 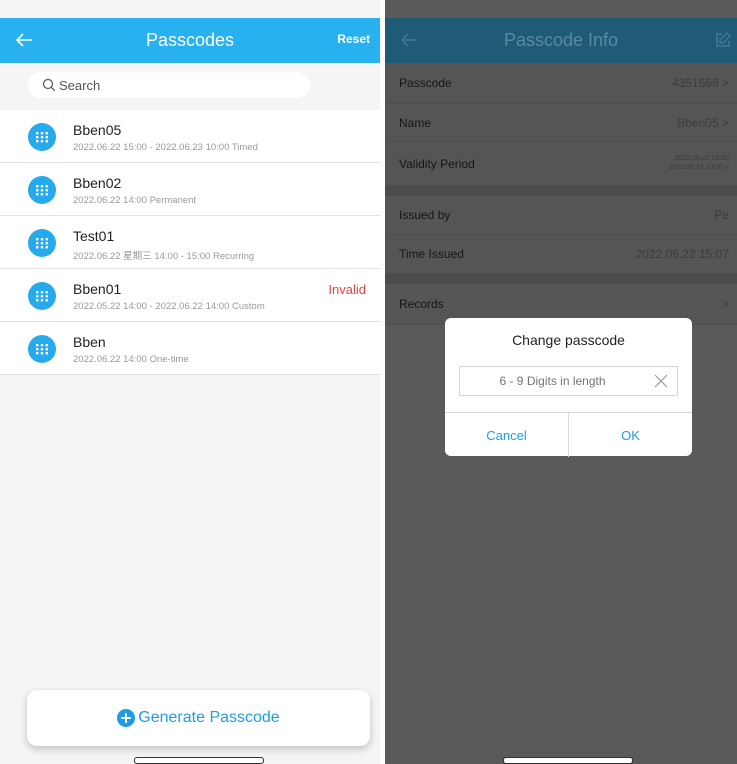 What do you see at coordinates (561, 215) in the screenshot?
I see `issued-by-row: Issued by Pe` at bounding box center [561, 215].